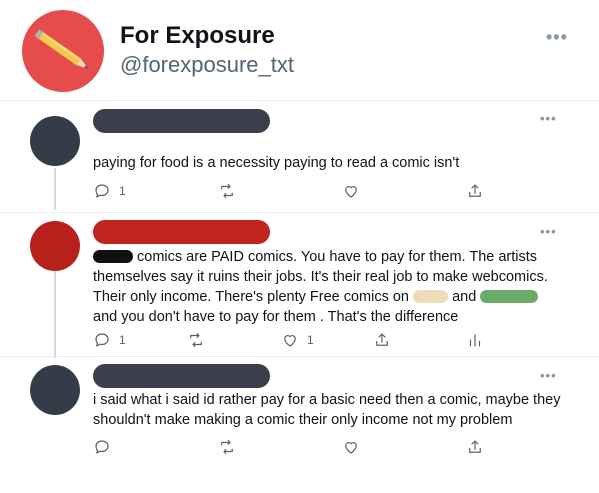 Image resolution: width=599 pixels, height=493 pixels. What do you see at coordinates (113, 256) in the screenshot?
I see `redacted-mention` at bounding box center [113, 256].